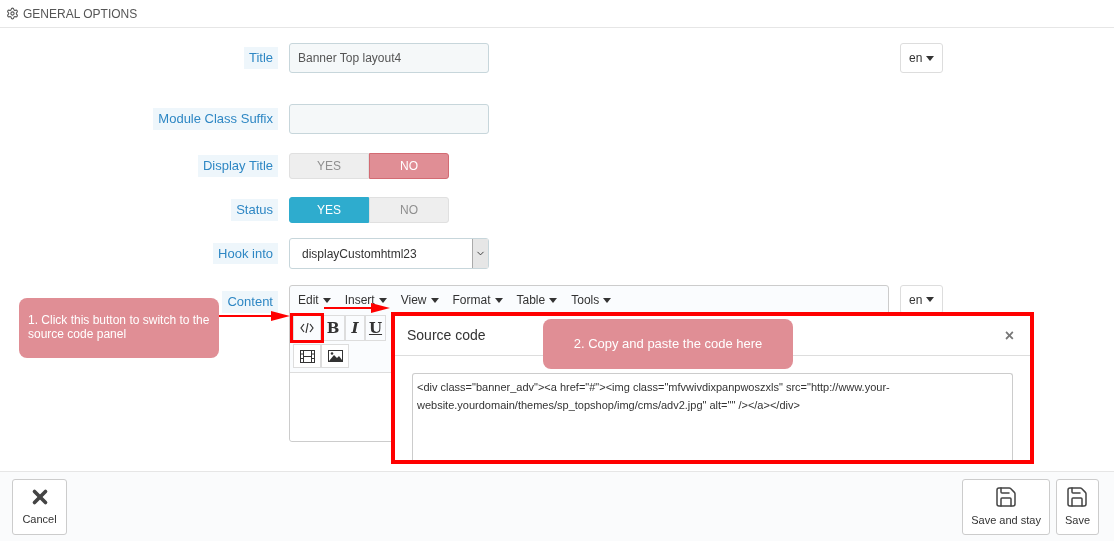 The image size is (1114, 541). Describe the element at coordinates (39, 506) in the screenshot. I see `cancel-button: Cancel` at that location.